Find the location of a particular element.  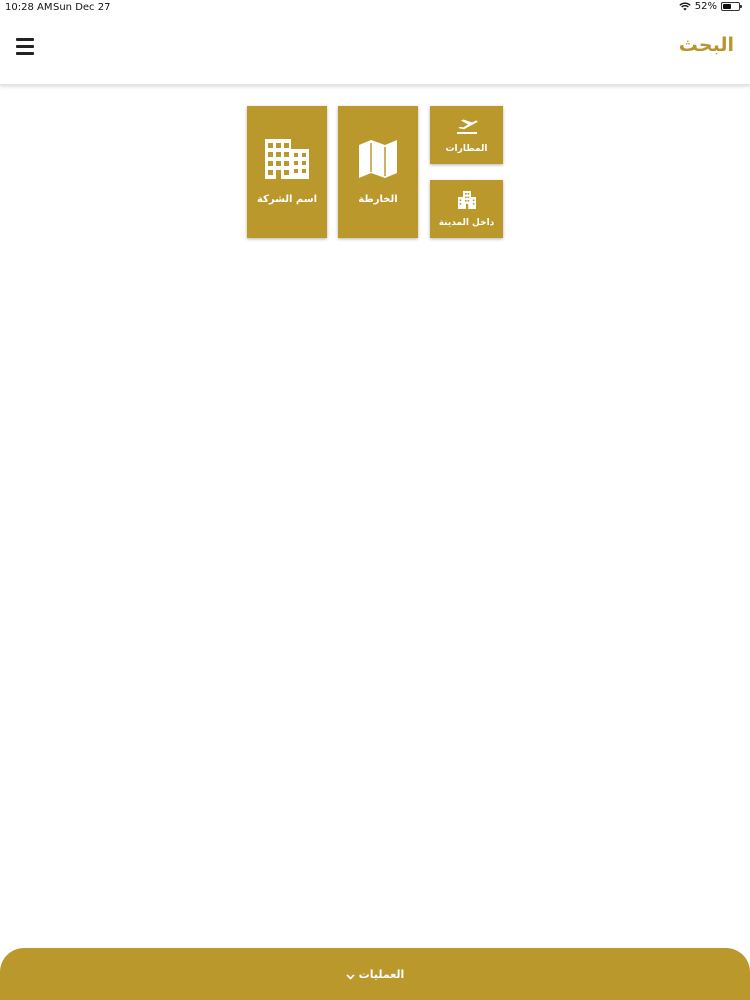

status-right: 52% is located at coordinates (710, 6).